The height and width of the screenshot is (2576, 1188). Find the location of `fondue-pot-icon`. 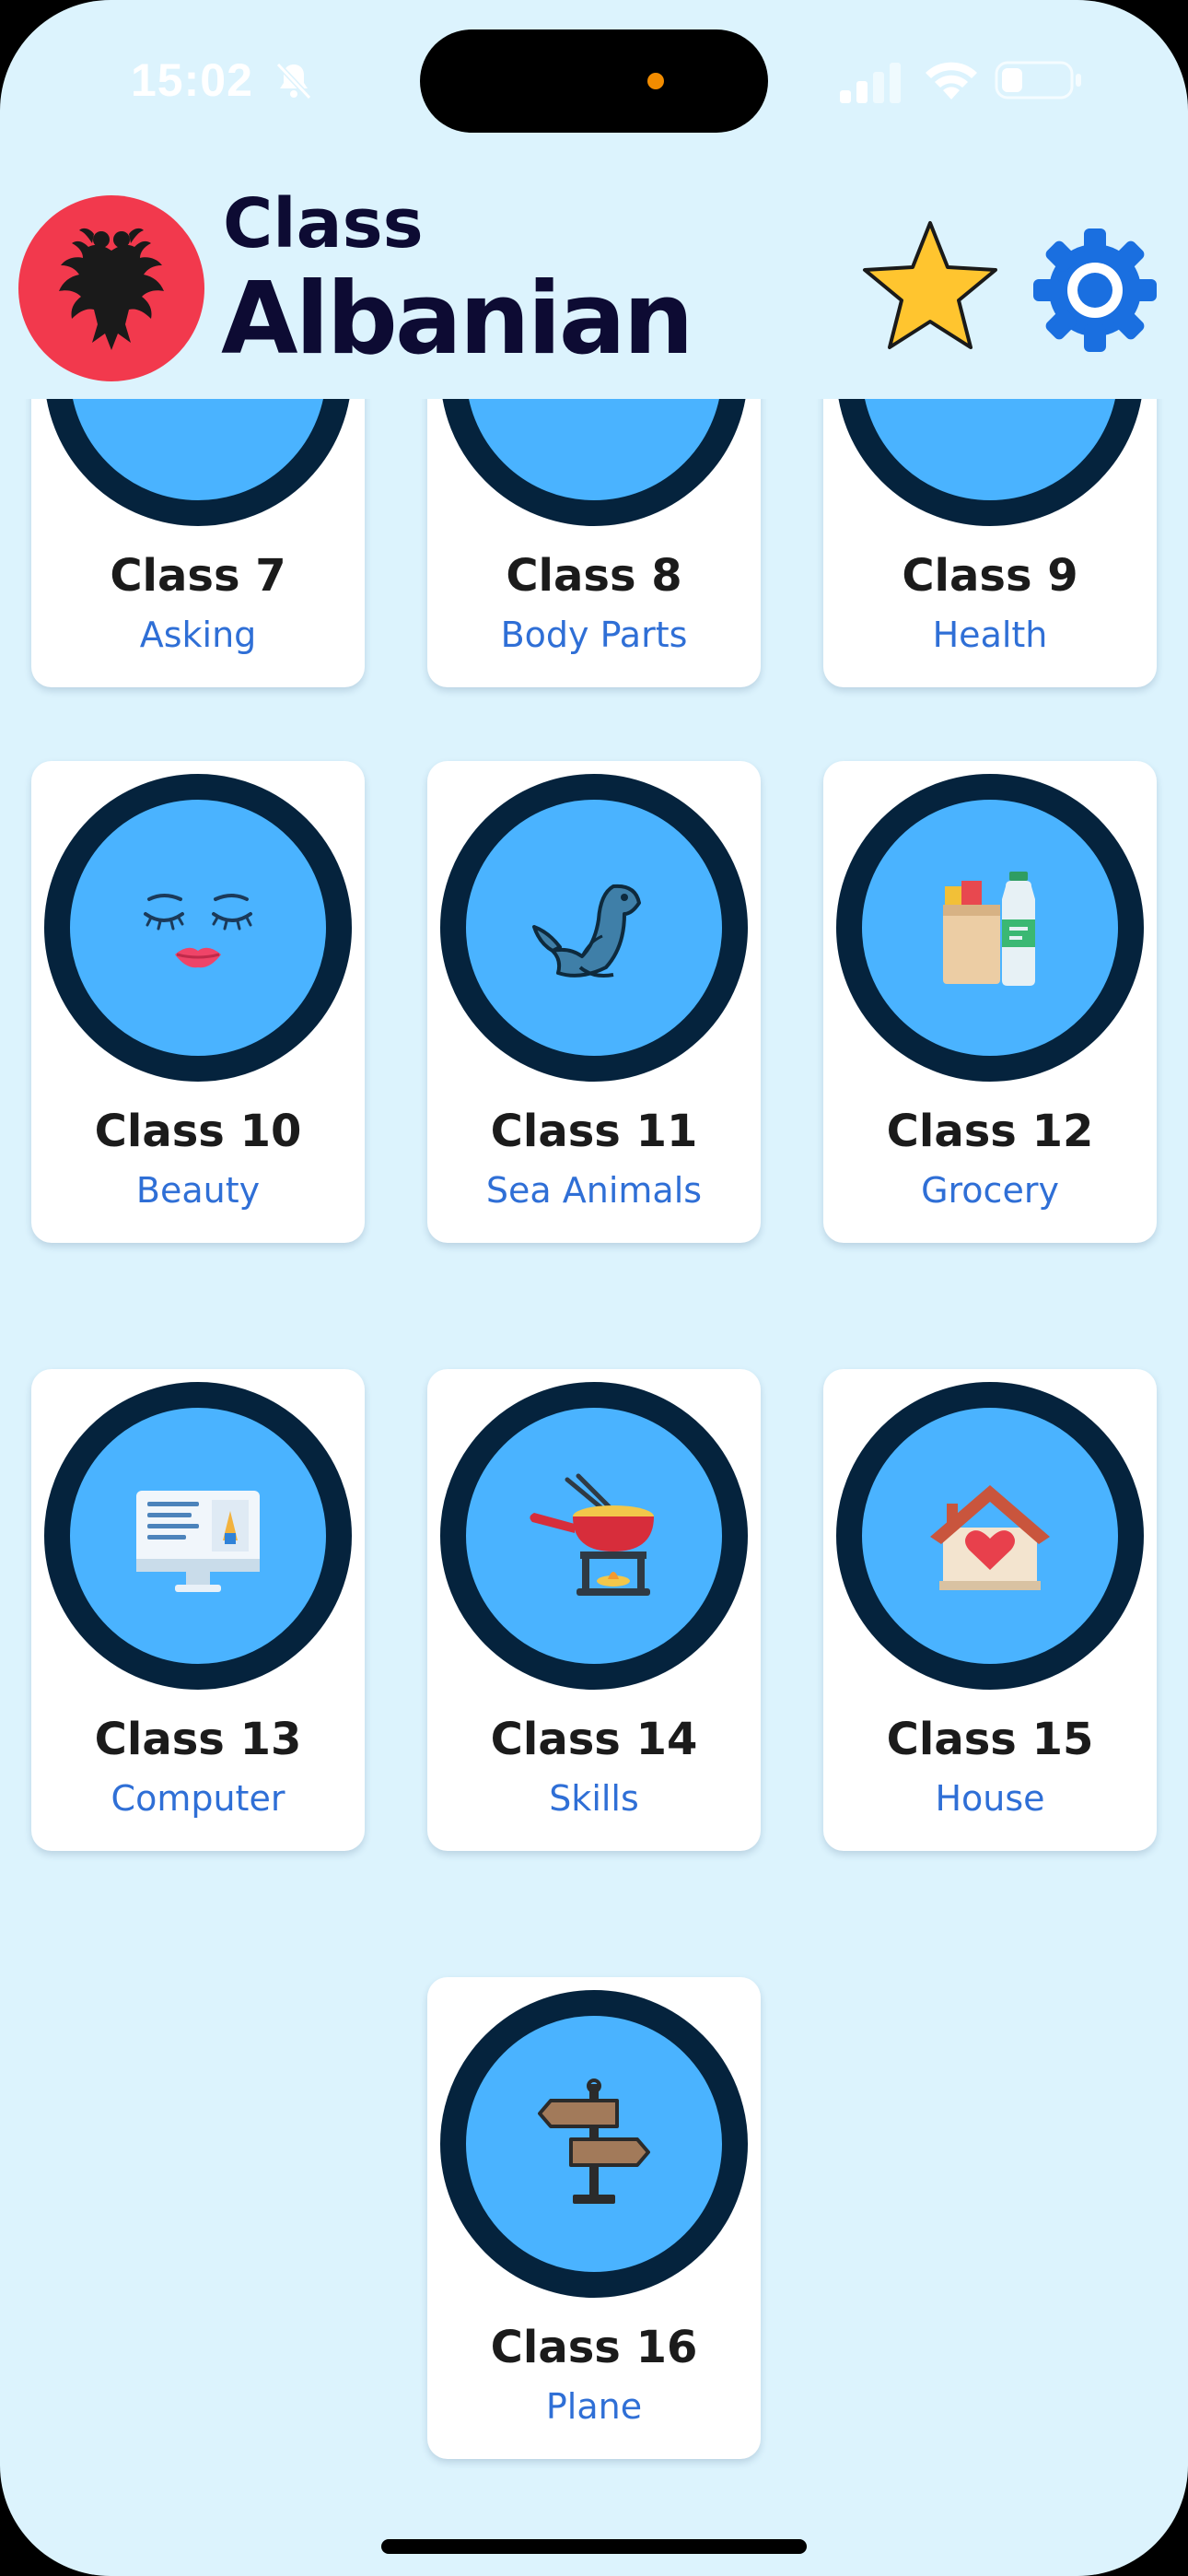

fondue-pot-icon is located at coordinates (592, 1534).